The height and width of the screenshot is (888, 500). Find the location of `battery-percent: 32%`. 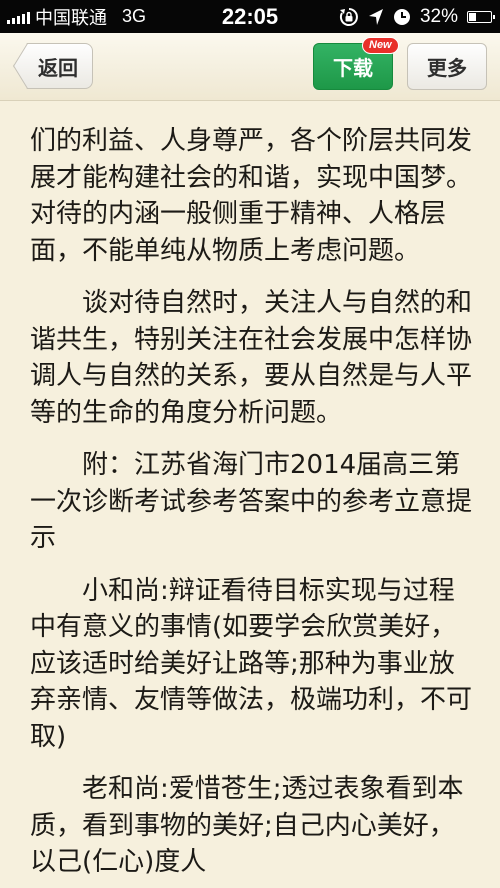

battery-percent: 32% is located at coordinates (438, 16).